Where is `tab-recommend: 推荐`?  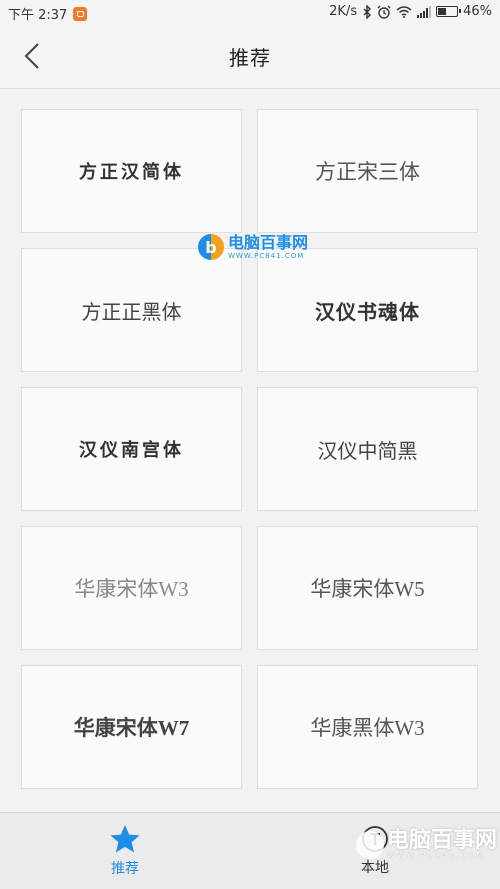 tab-recommend: 推荐 is located at coordinates (125, 851).